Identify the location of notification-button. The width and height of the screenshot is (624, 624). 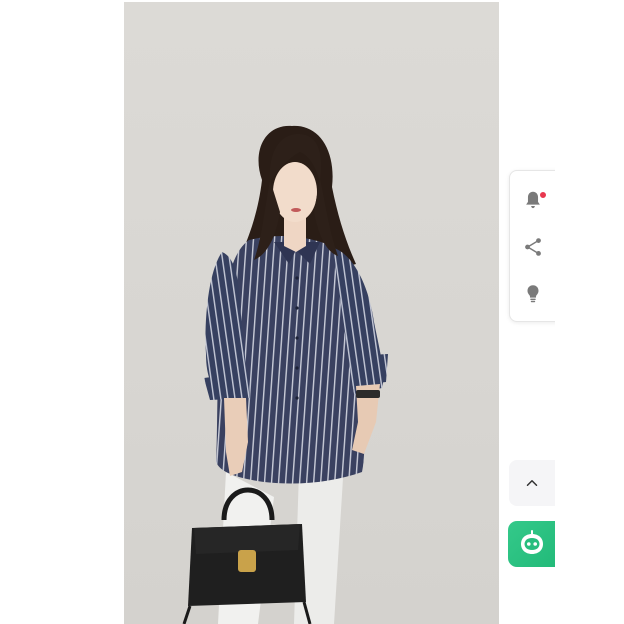
(533, 200).